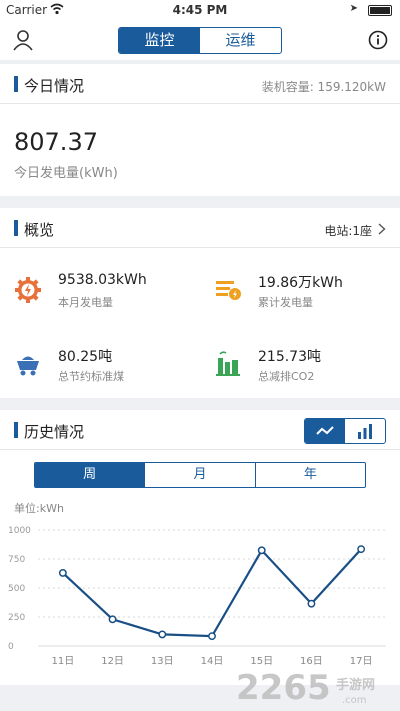  What do you see at coordinates (380, 10) in the screenshot?
I see `battery-icon` at bounding box center [380, 10].